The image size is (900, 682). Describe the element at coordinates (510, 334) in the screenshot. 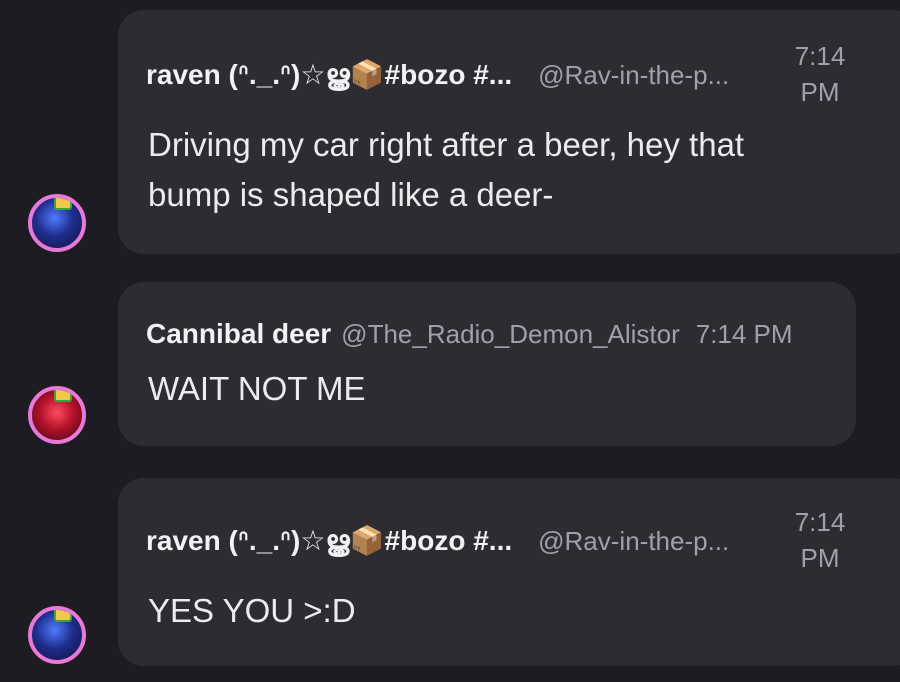

I see `user-handle: @The_Radio_Demon_Alistor` at that location.